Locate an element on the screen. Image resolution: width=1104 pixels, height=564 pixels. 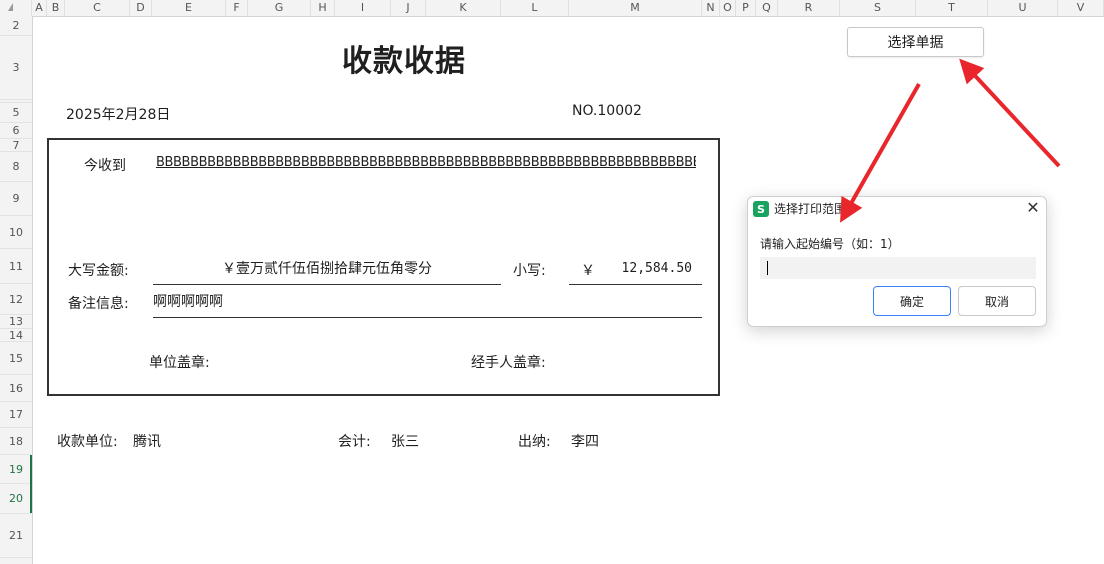
column-header: S is located at coordinates (878, 8).